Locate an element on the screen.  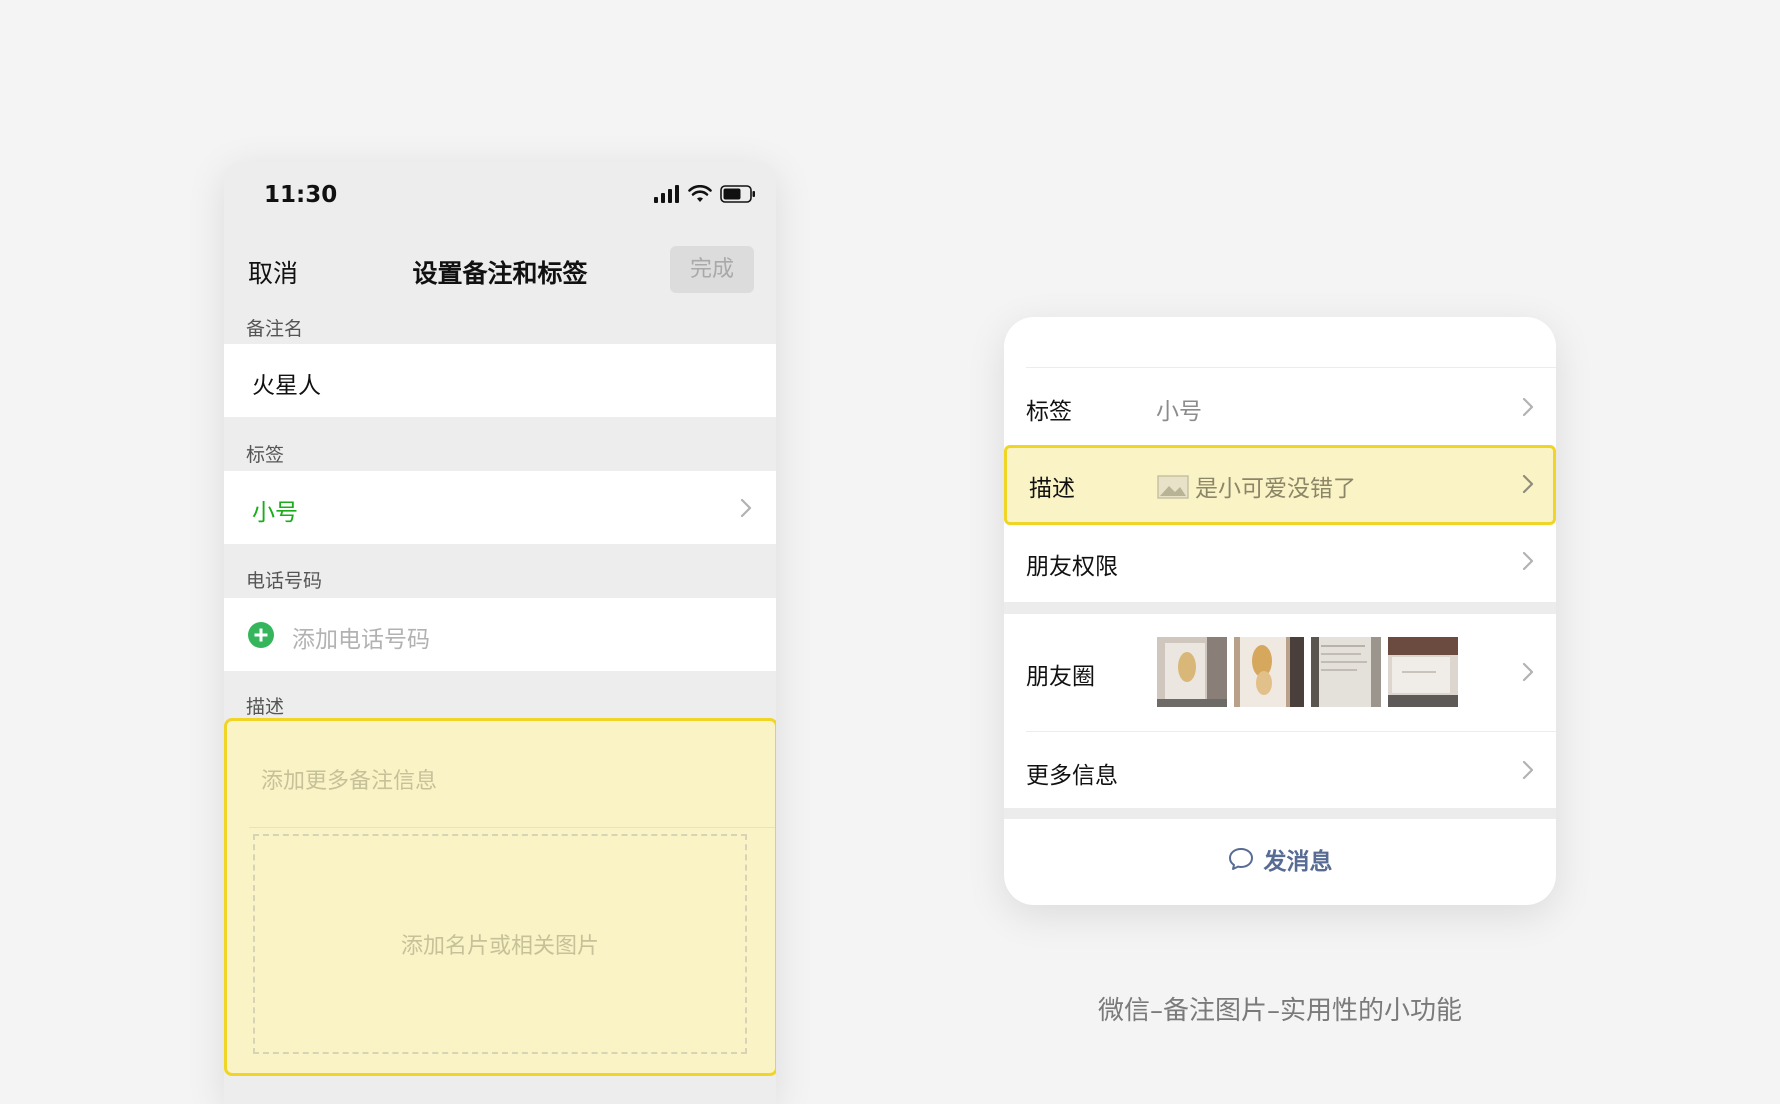
divider is located at coordinates (512, 827).